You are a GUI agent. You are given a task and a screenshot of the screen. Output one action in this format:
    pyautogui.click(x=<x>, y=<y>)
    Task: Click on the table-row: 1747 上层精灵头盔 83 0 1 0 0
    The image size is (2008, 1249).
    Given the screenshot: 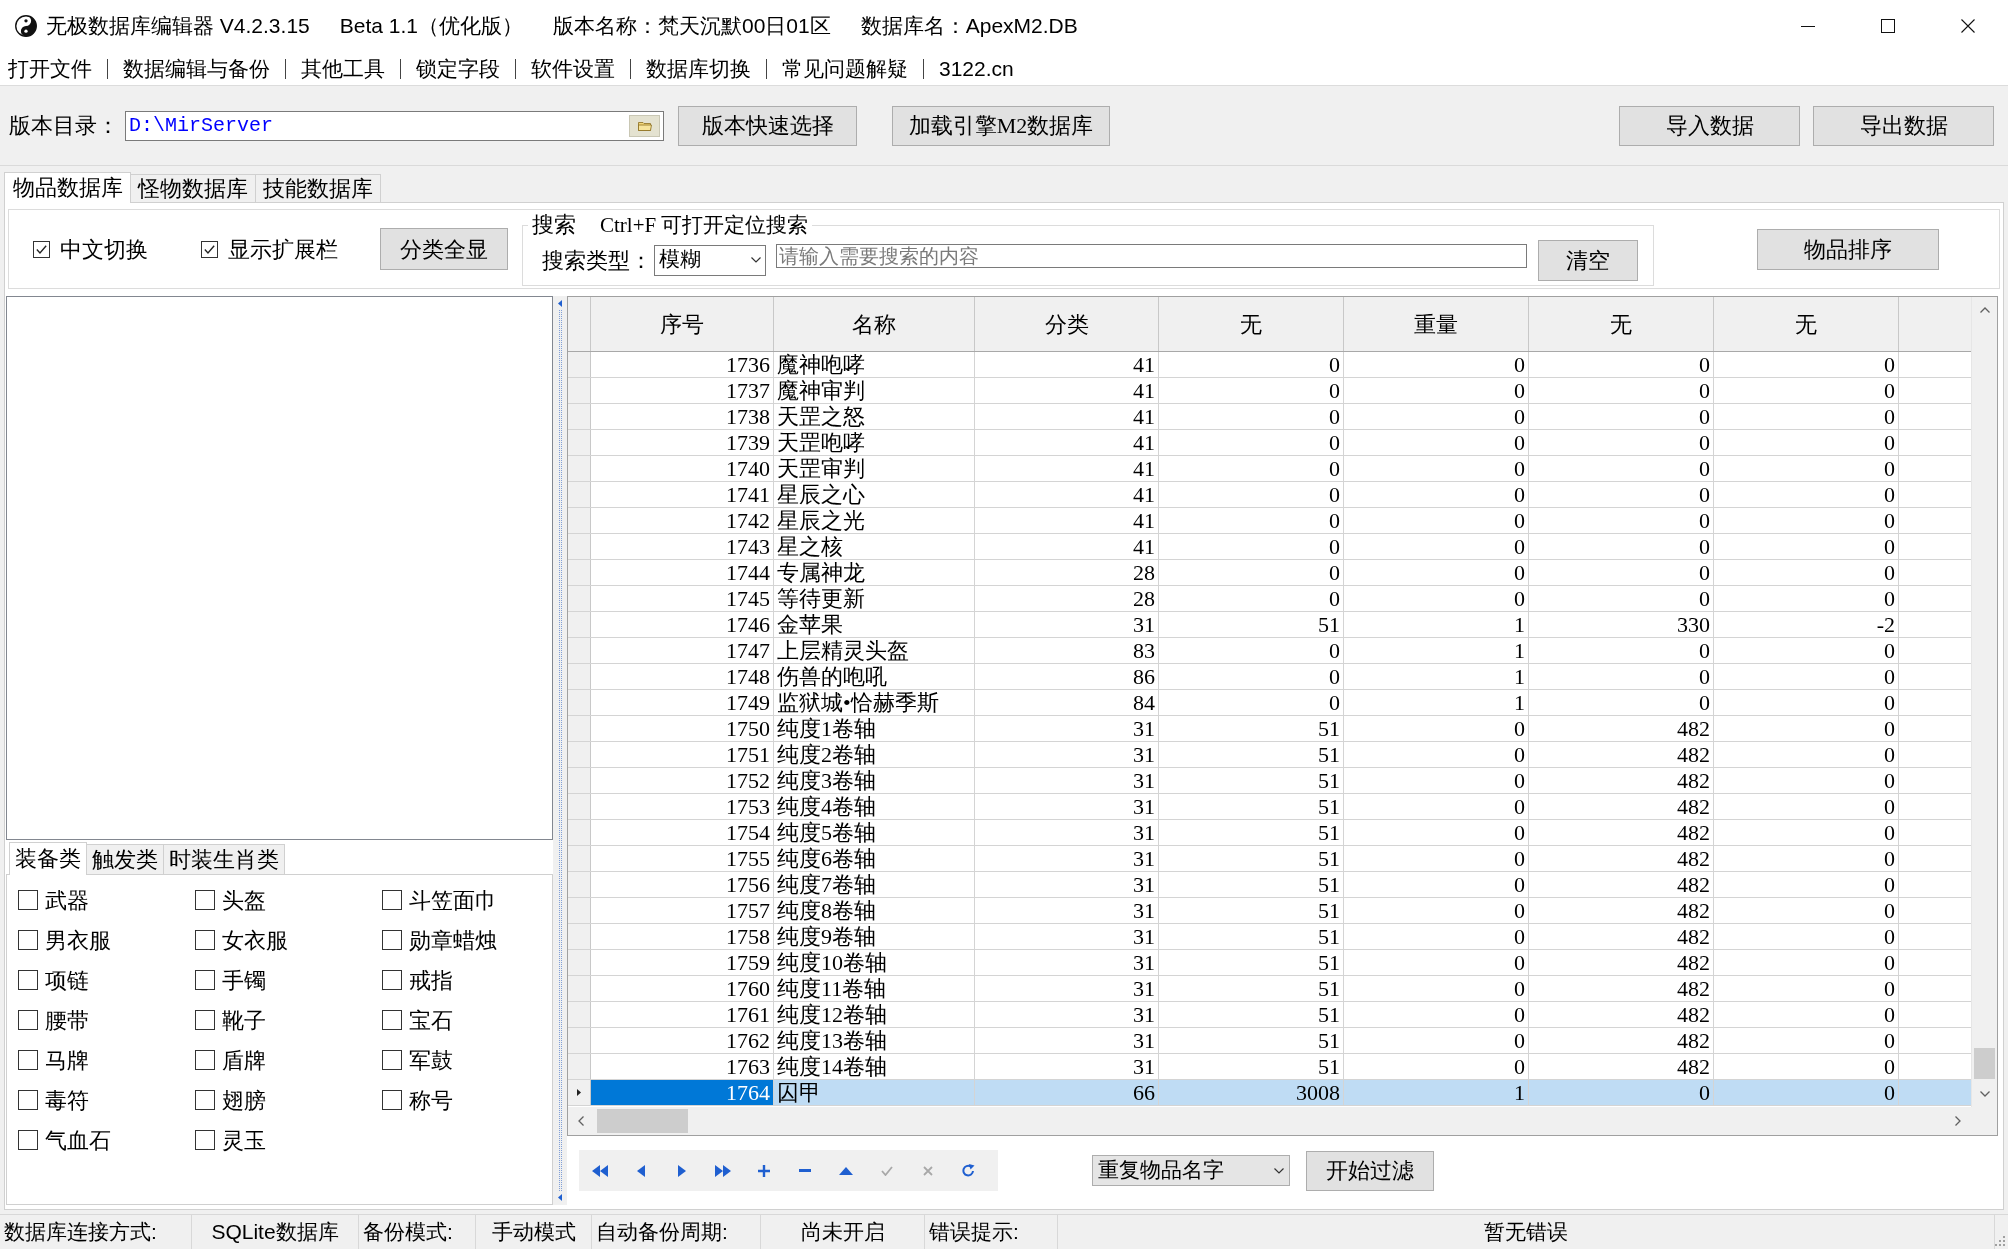 What is the action you would take?
    pyautogui.click(x=1269, y=651)
    